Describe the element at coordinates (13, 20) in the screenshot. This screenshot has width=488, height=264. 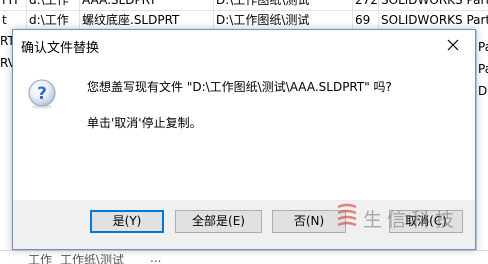
I see `table-cell: t` at that location.